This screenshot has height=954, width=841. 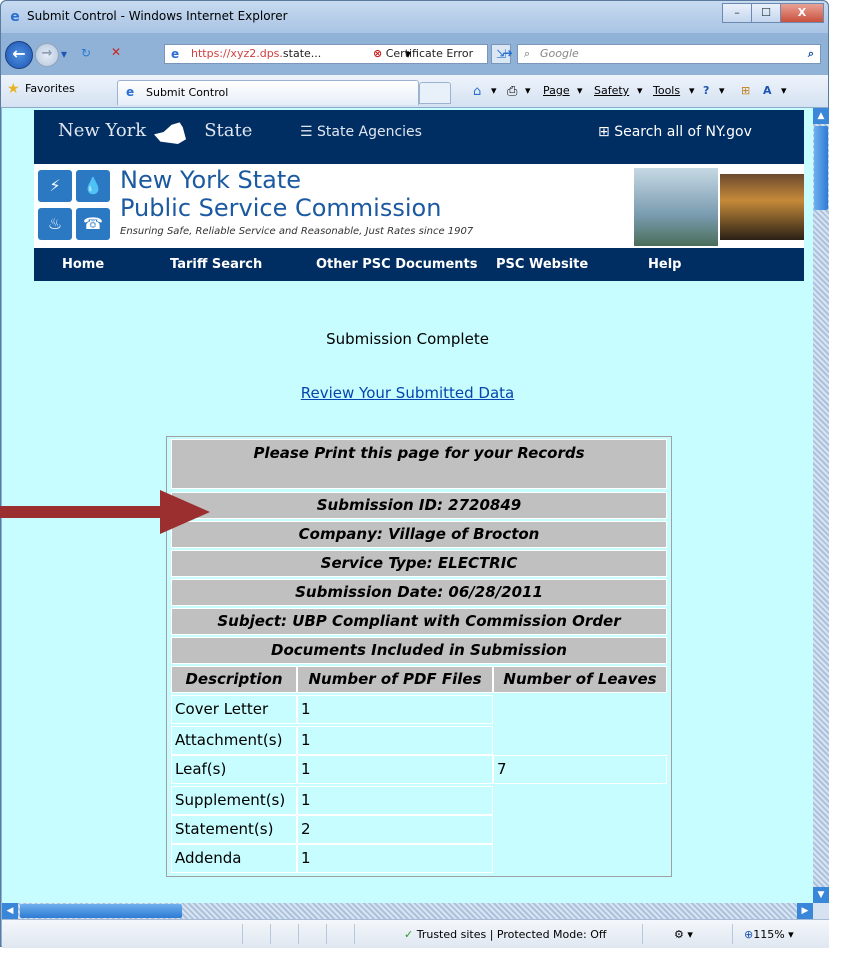 What do you see at coordinates (811, 54) in the screenshot?
I see `search-button-icon: ⌕` at bounding box center [811, 54].